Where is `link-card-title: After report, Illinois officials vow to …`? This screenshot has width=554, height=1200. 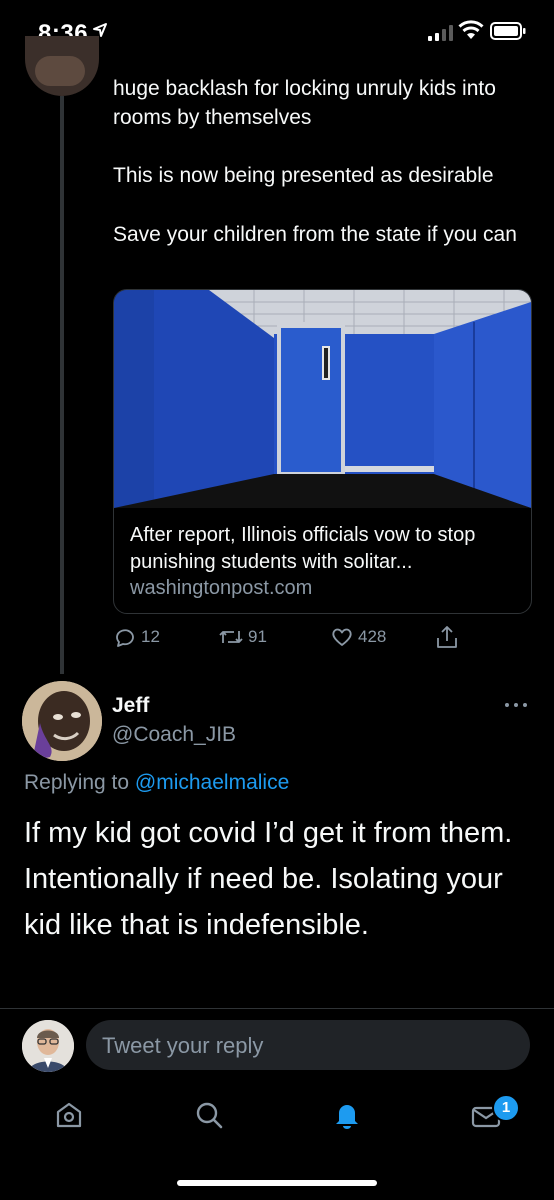
link-card-title: After report, Illinois officials vow to … is located at coordinates (303, 548).